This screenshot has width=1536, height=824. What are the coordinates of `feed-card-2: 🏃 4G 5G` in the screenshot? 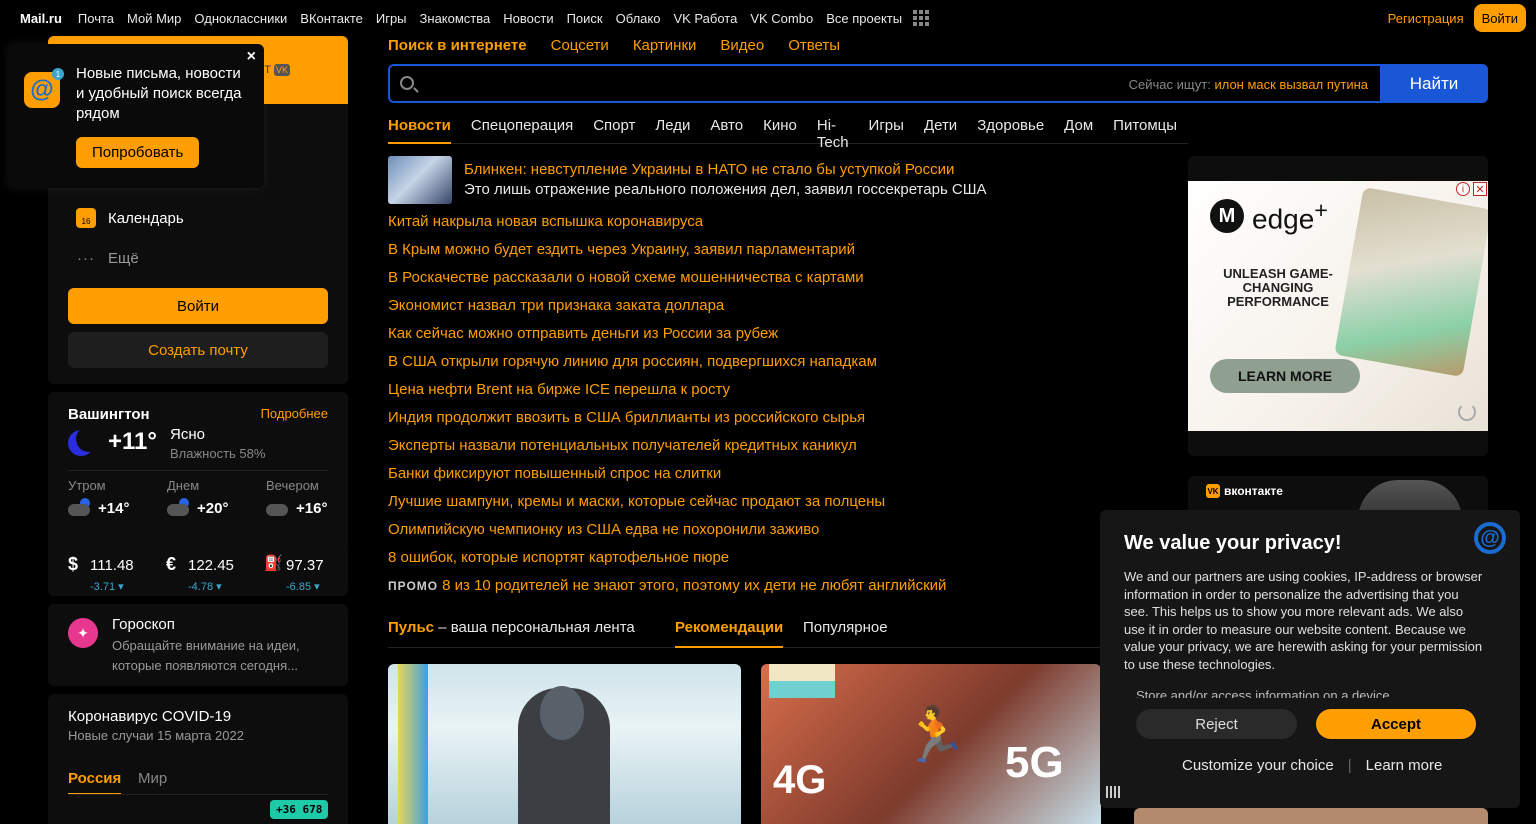 It's located at (931, 744).